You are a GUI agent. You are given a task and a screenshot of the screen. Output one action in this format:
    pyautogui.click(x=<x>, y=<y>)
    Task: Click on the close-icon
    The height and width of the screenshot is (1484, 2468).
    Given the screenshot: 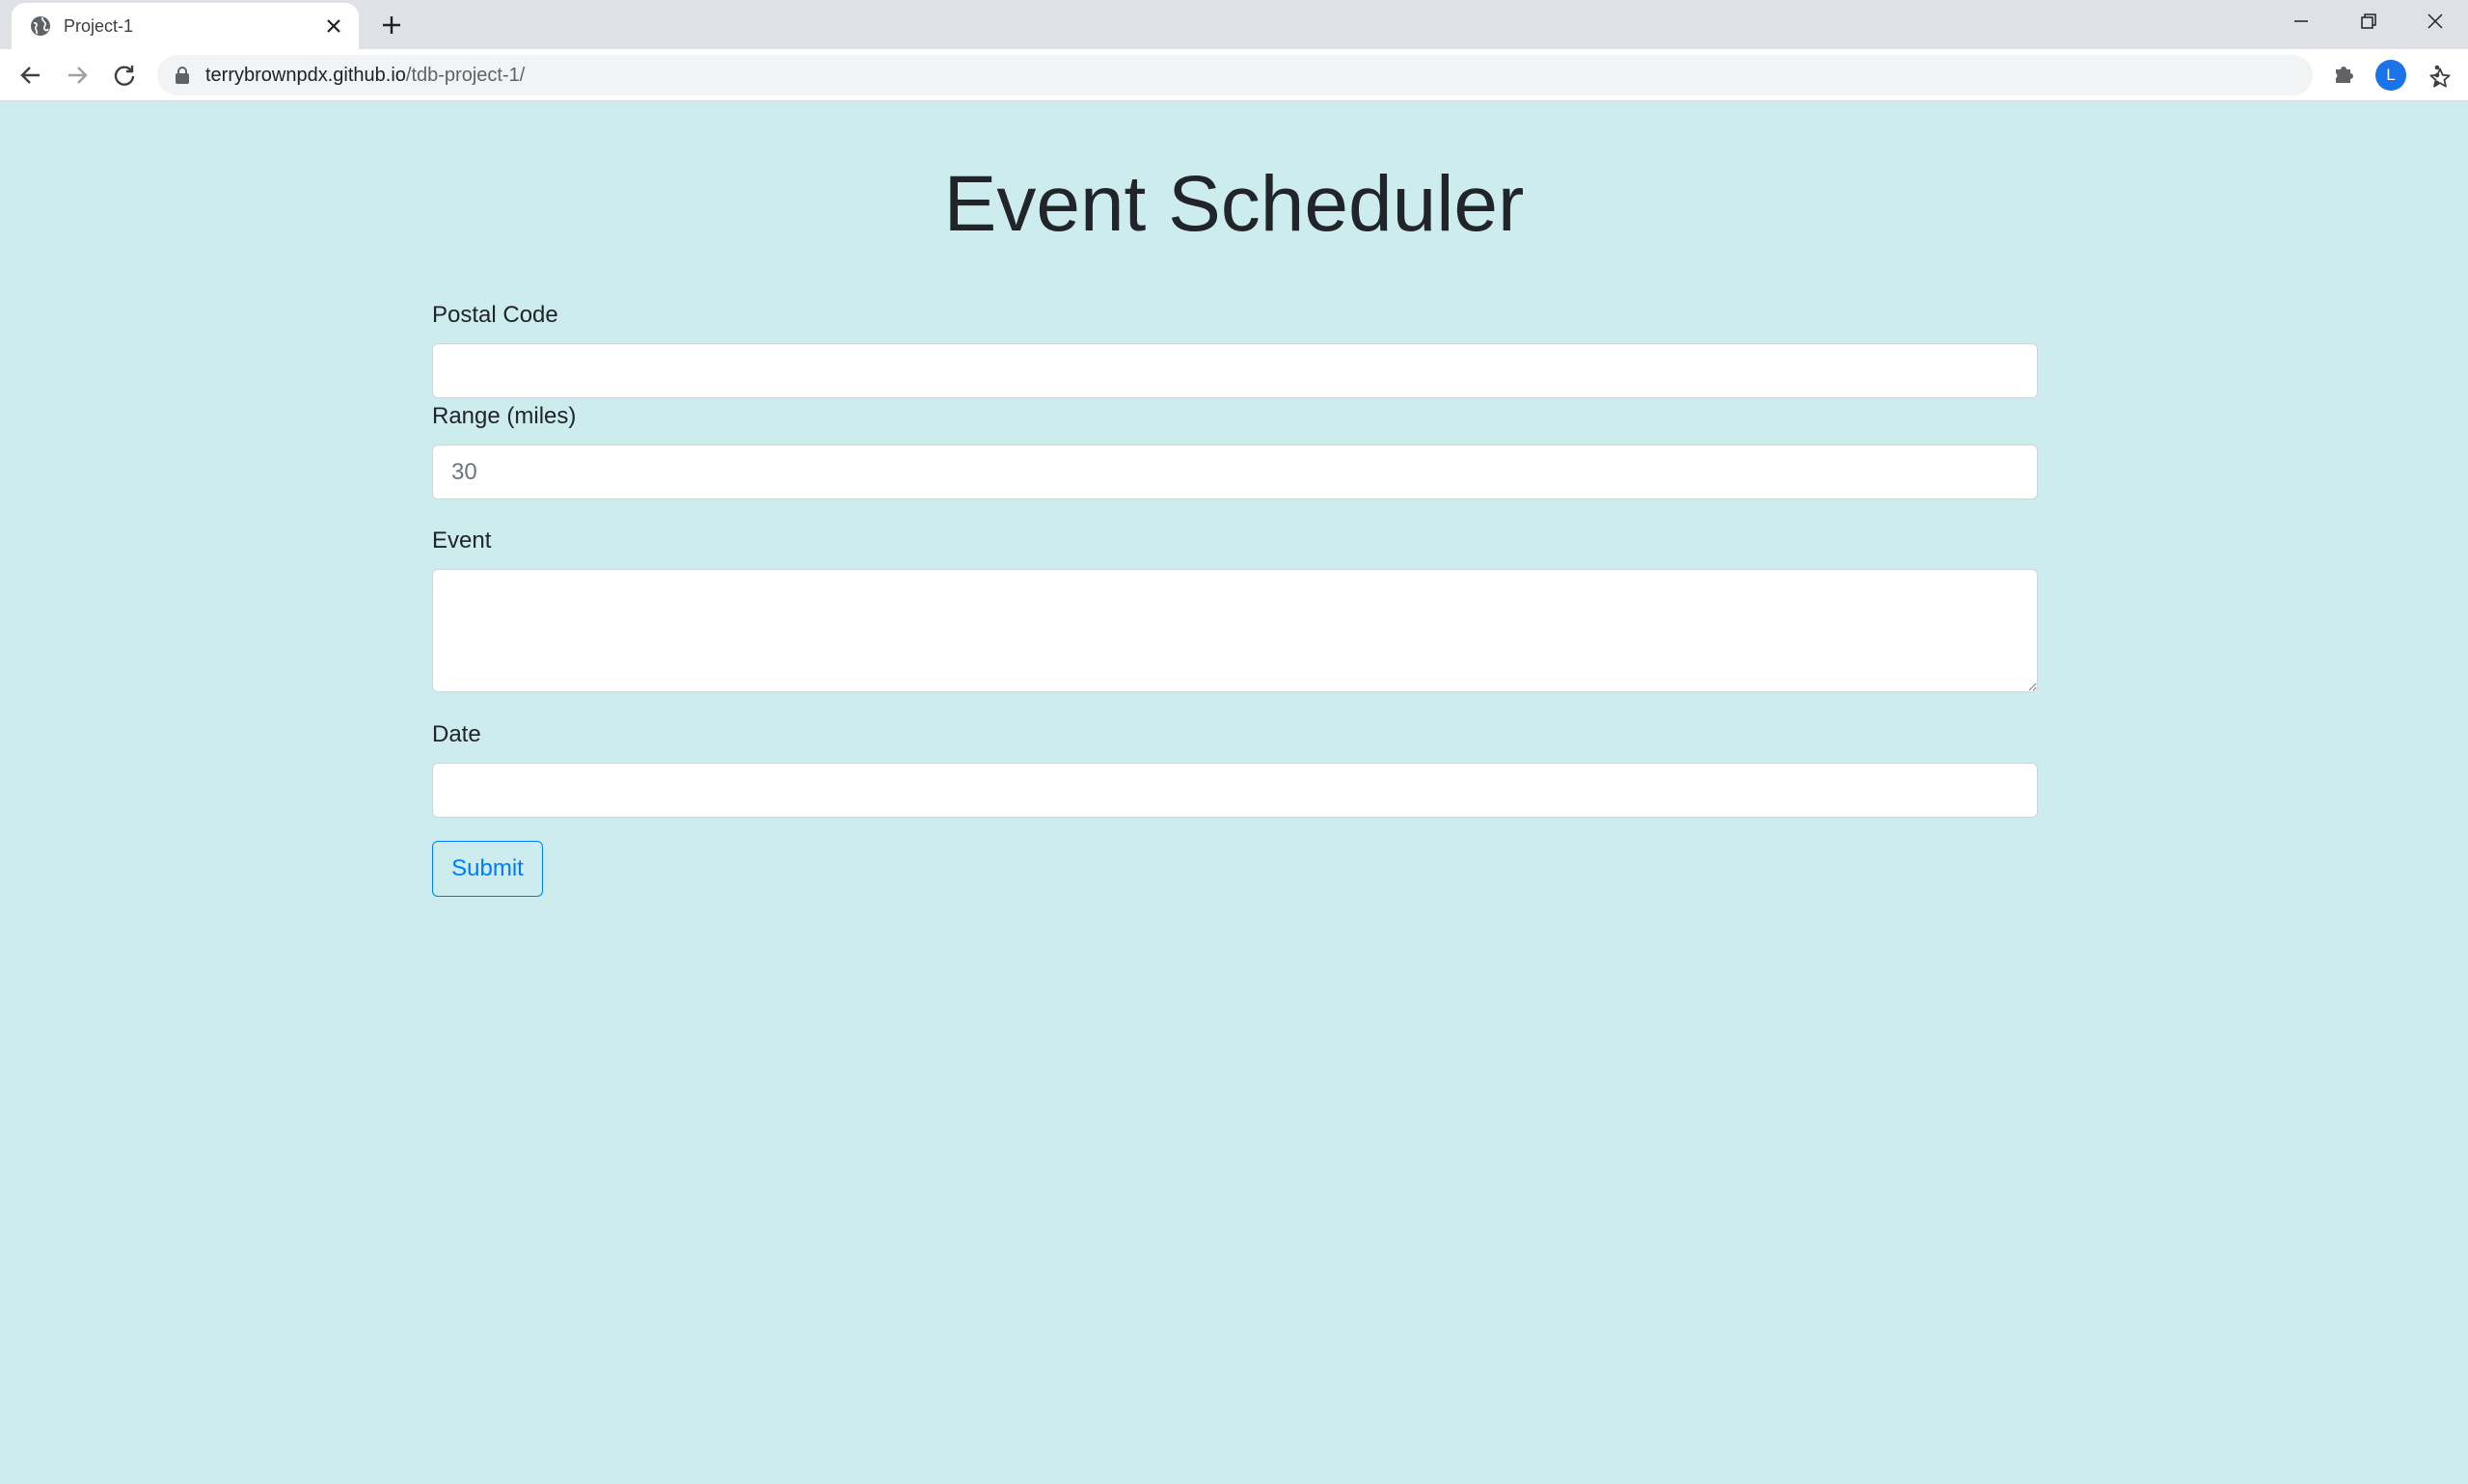 What is the action you would take?
    pyautogui.click(x=333, y=26)
    